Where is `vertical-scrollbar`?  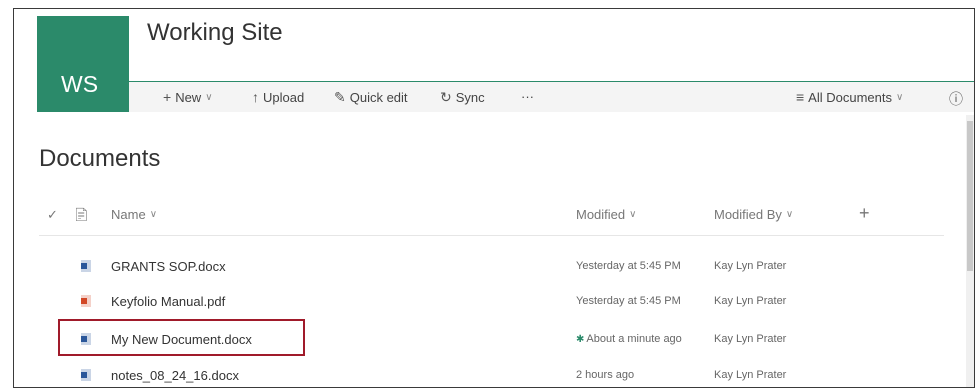
vertical-scrollbar is located at coordinates (970, 251).